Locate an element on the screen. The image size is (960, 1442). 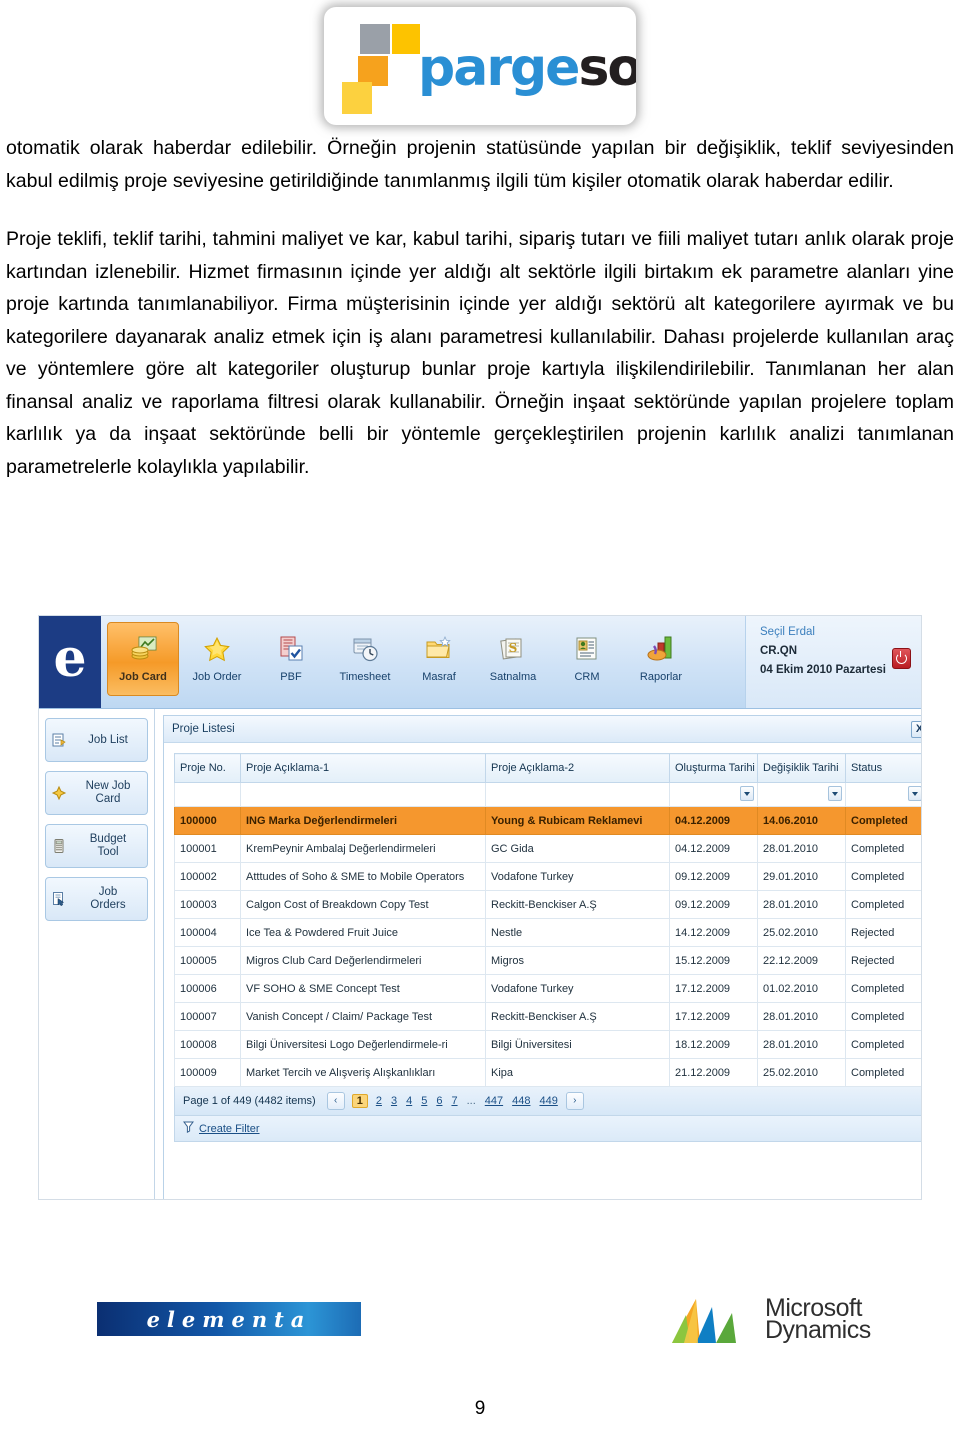
page-link-5: 5 is located at coordinates (424, 1101).